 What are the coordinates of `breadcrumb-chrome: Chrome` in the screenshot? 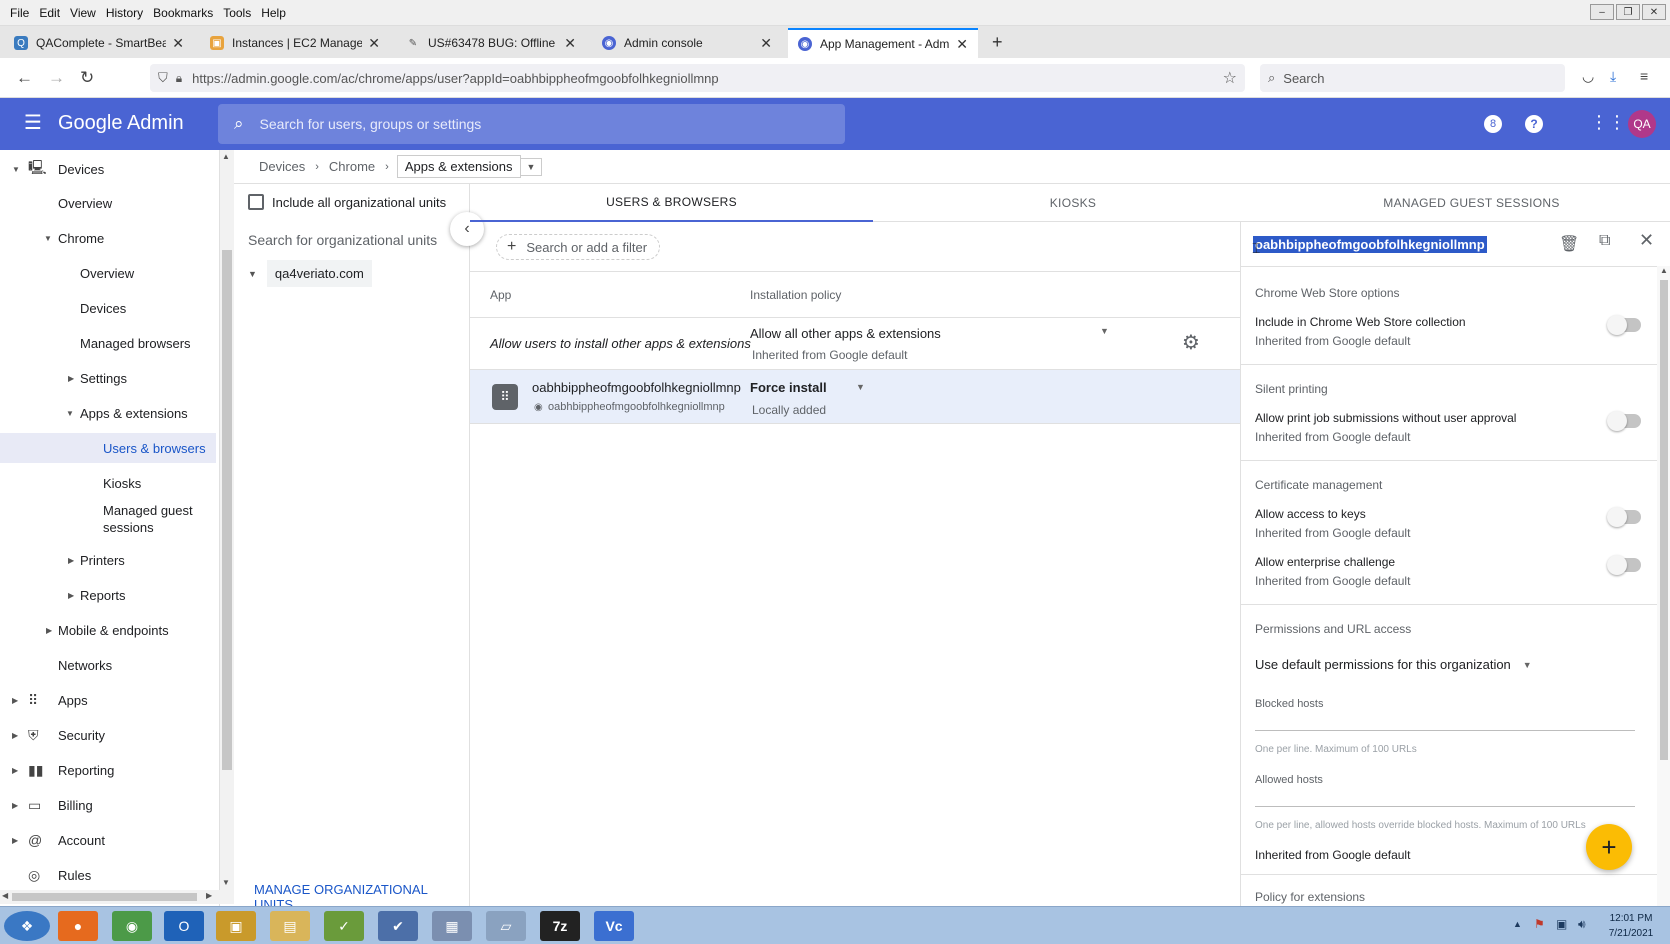 It's located at (352, 166).